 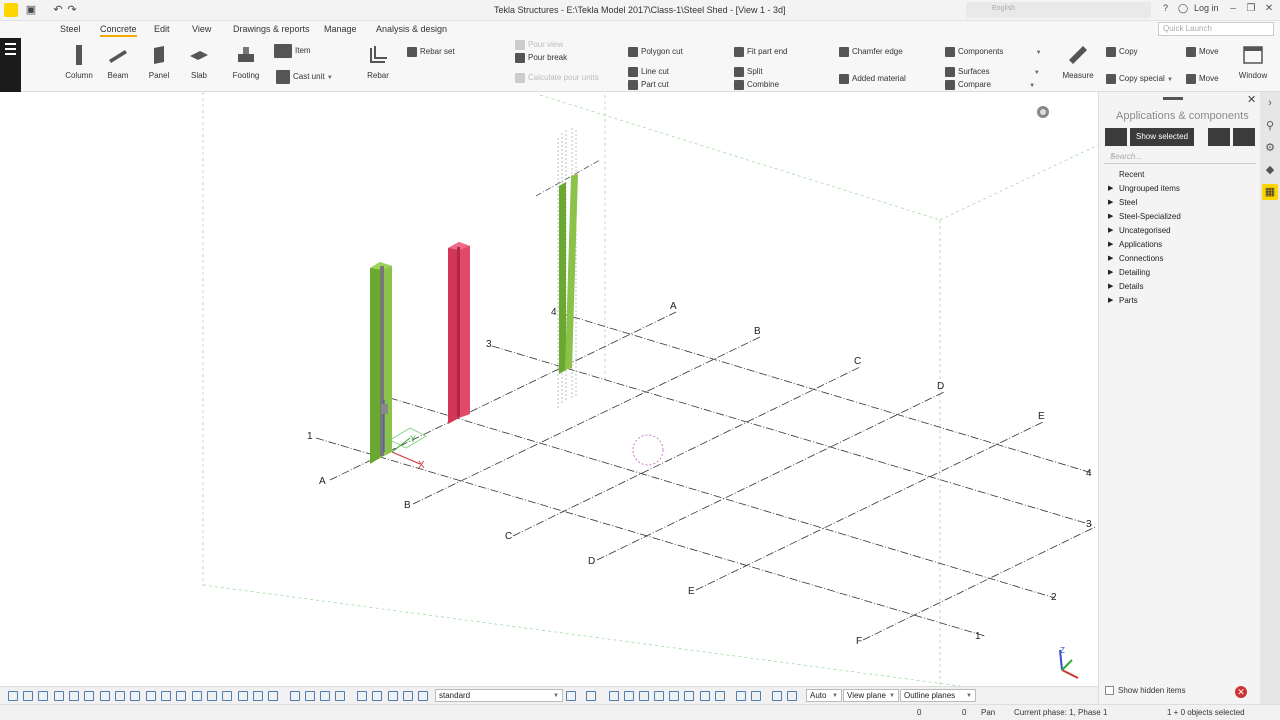 I want to click on select-groups-icon, so click(x=227, y=696).